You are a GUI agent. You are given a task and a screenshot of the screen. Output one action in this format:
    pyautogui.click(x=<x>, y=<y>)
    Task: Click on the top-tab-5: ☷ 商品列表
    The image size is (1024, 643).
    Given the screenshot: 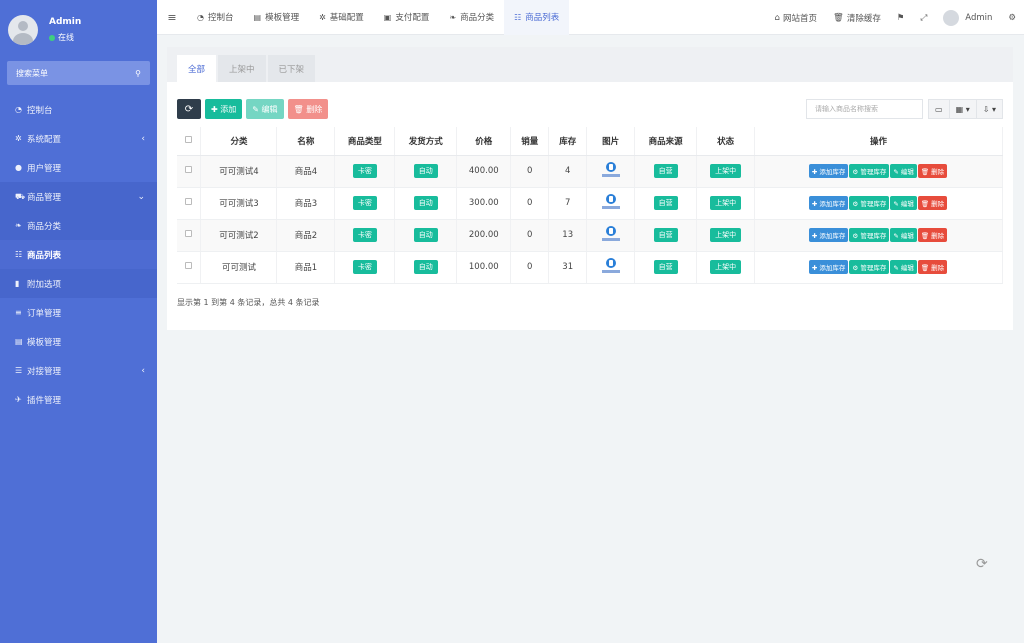 What is the action you would take?
    pyautogui.click(x=537, y=17)
    